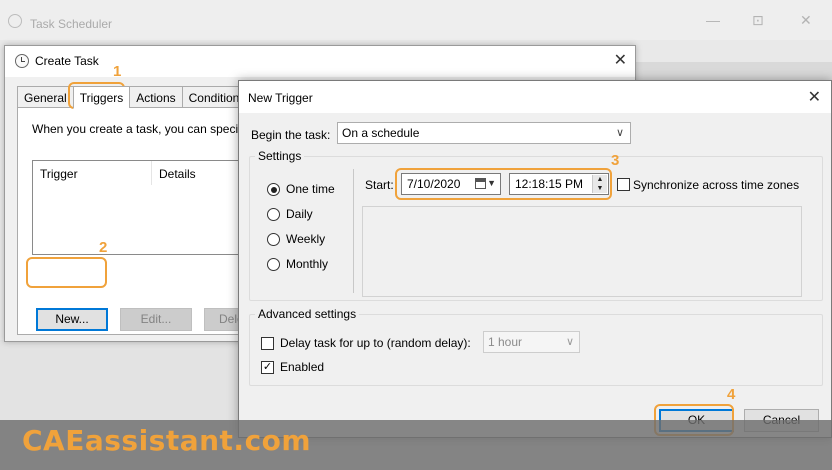  What do you see at coordinates (291, 135) in the screenshot?
I see `begin-task-label: Begin the task:` at bounding box center [291, 135].